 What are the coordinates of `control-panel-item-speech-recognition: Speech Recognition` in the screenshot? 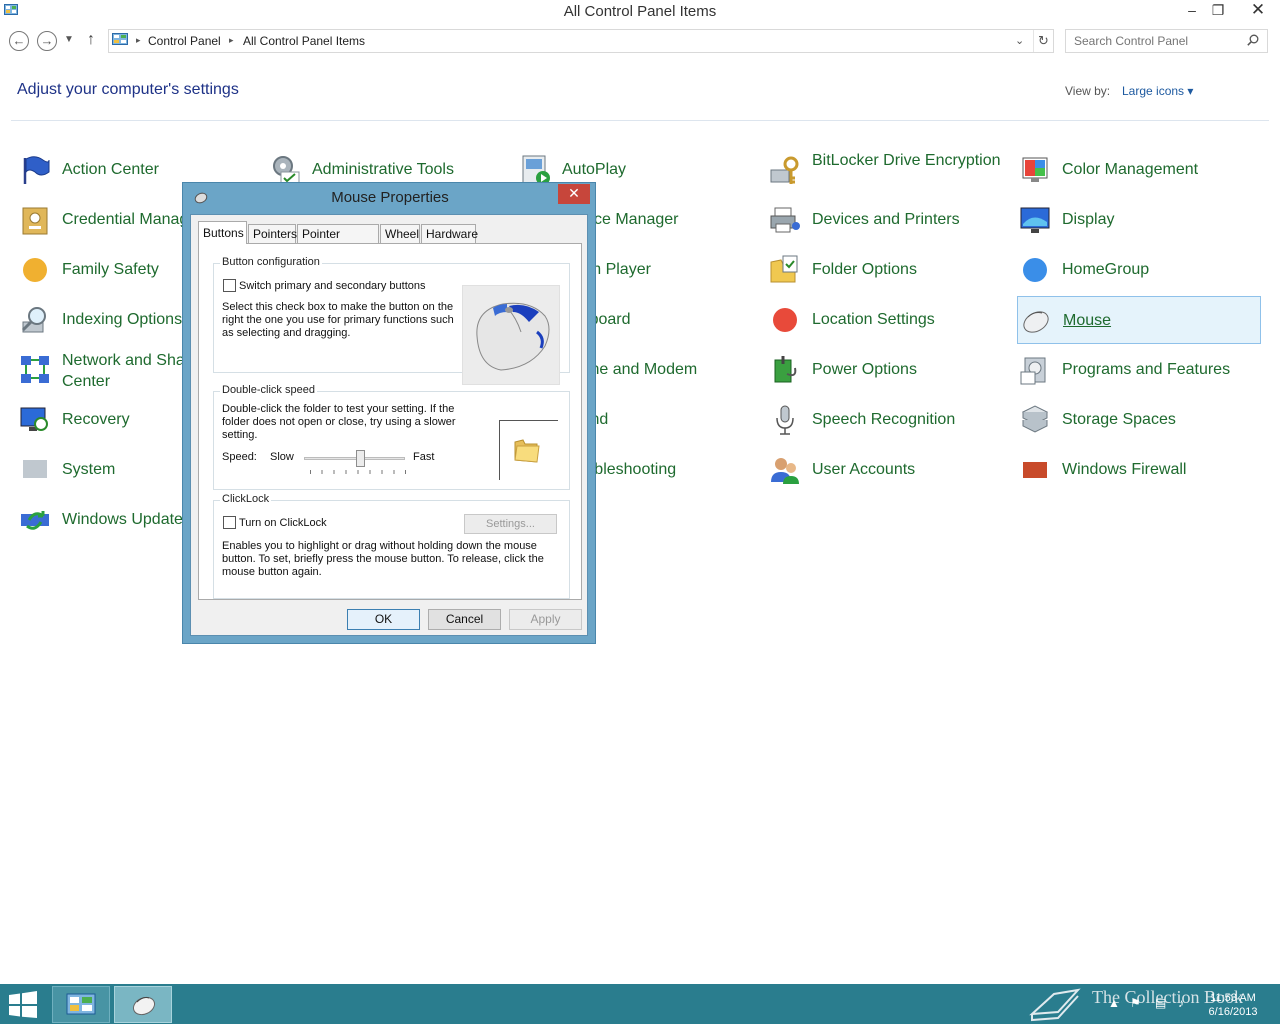 It's located at (889, 420).